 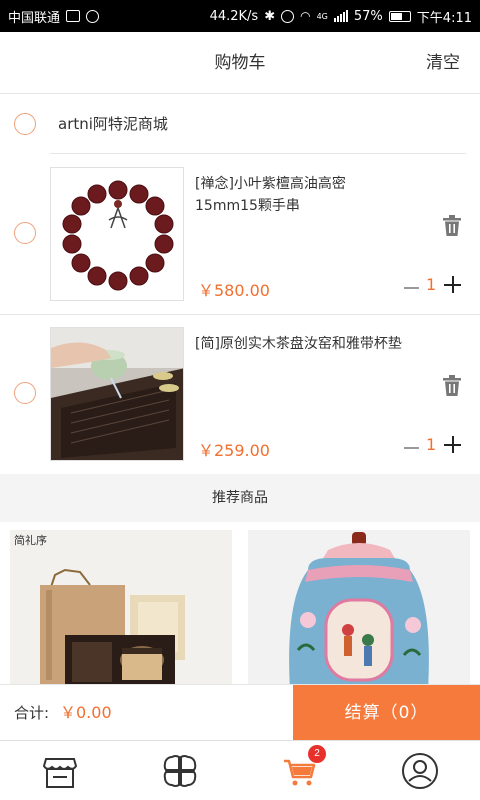 I want to click on wifi-icon: ◠, so click(x=305, y=16).